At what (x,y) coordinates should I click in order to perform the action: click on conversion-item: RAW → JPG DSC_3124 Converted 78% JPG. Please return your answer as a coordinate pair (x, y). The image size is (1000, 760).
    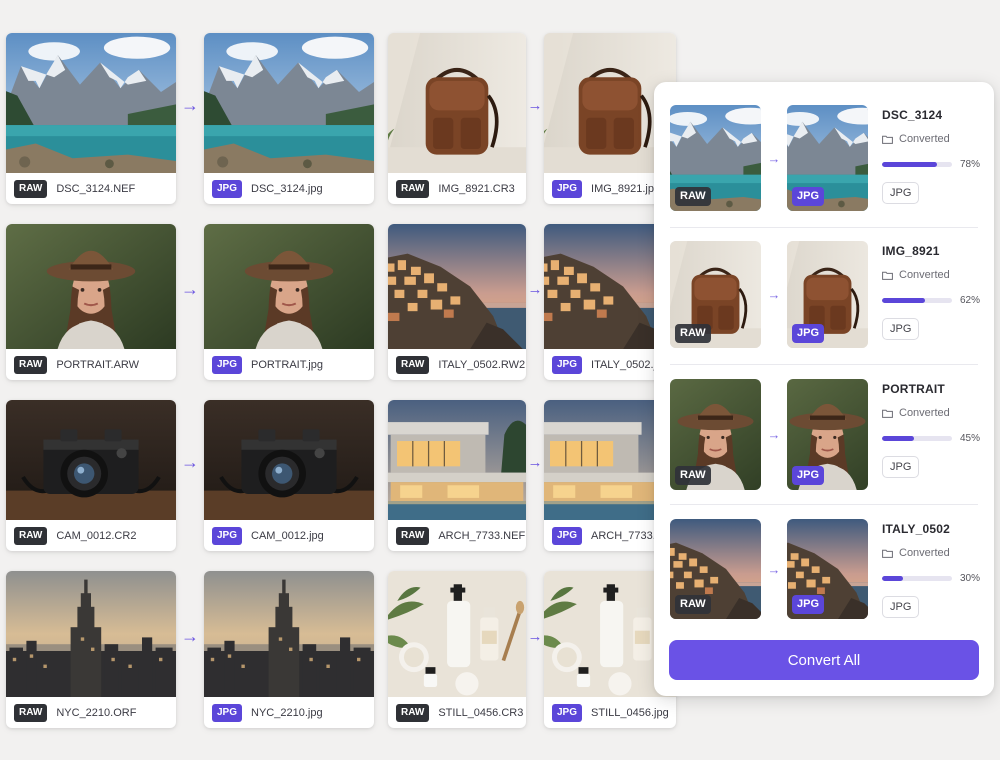
    Looking at the image, I should click on (825, 155).